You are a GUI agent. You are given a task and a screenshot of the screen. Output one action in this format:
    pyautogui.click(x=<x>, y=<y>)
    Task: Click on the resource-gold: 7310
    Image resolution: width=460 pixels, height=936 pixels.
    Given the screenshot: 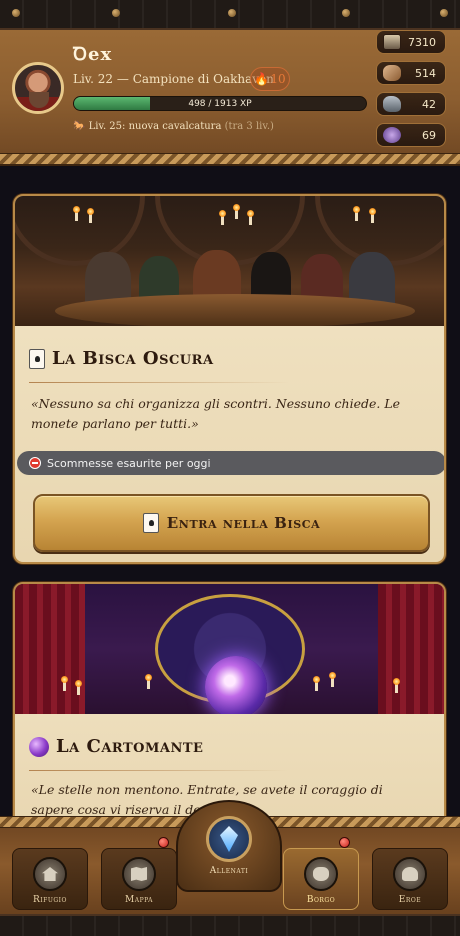 What is the action you would take?
    pyautogui.click(x=411, y=42)
    